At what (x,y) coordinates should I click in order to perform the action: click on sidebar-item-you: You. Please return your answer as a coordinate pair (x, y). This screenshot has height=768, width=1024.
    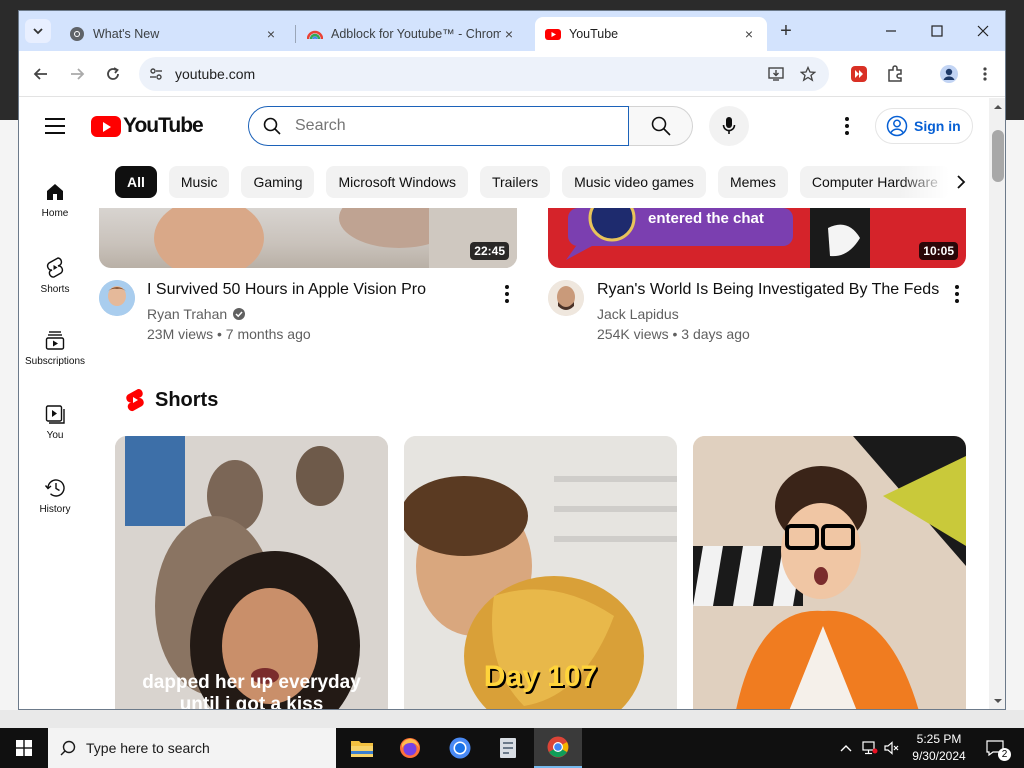
    Looking at the image, I should click on (55, 425).